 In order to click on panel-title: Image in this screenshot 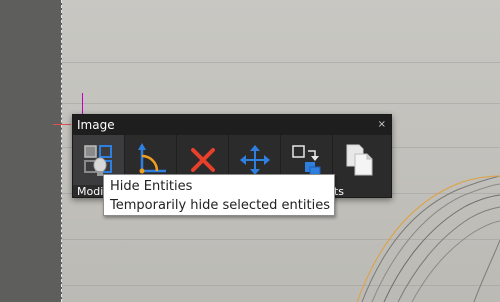, I will do `click(96, 125)`.